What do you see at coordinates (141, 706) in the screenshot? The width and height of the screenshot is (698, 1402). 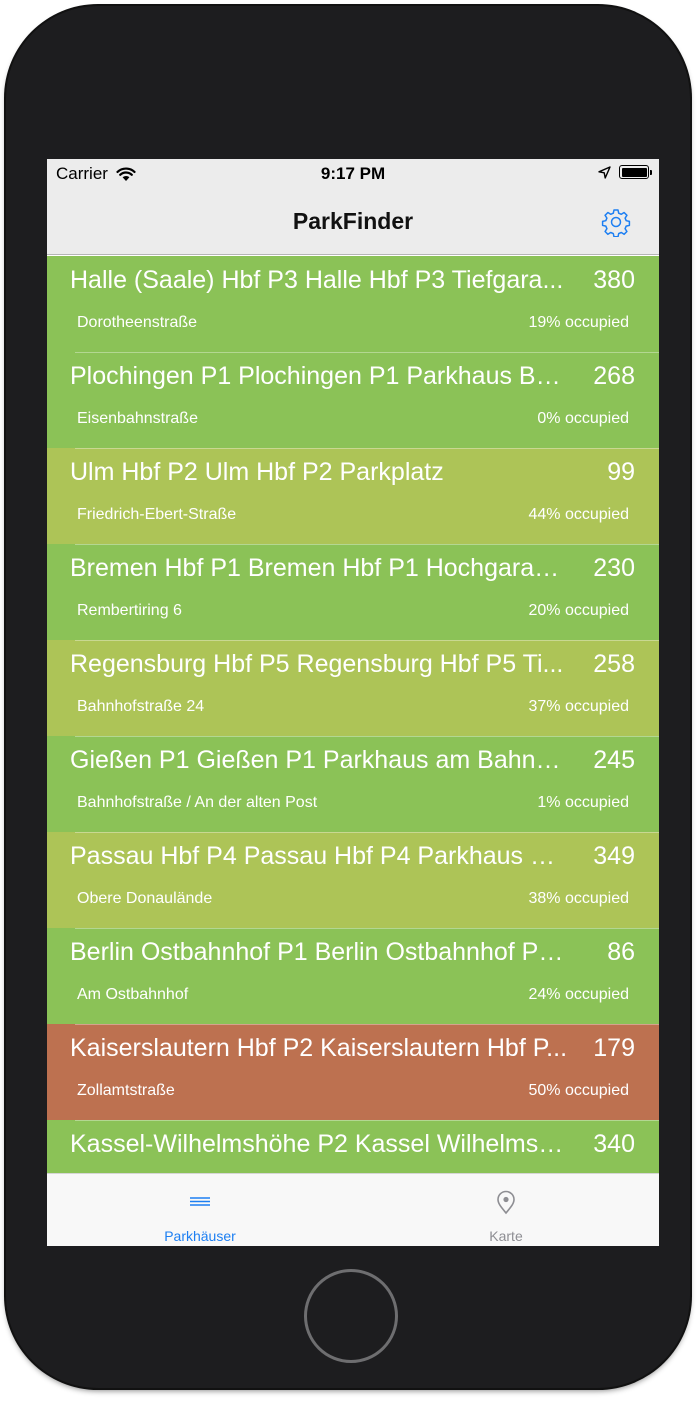 I see `street-address: Bahnhofstraße 24` at bounding box center [141, 706].